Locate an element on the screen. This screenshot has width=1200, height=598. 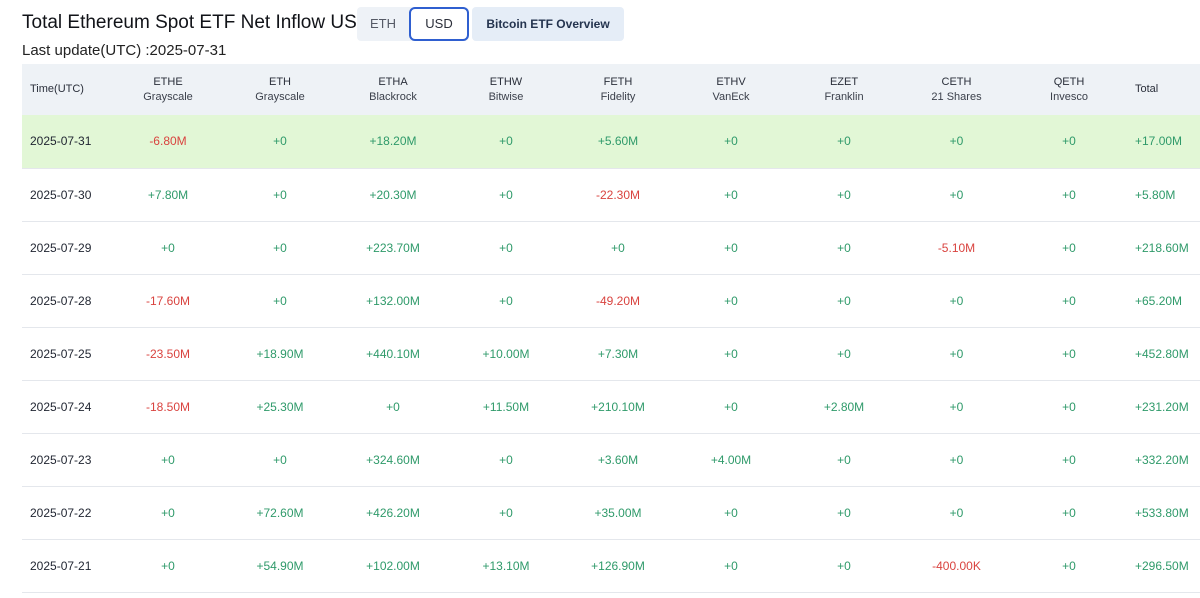
column-header-total: Total is located at coordinates (1162, 89).